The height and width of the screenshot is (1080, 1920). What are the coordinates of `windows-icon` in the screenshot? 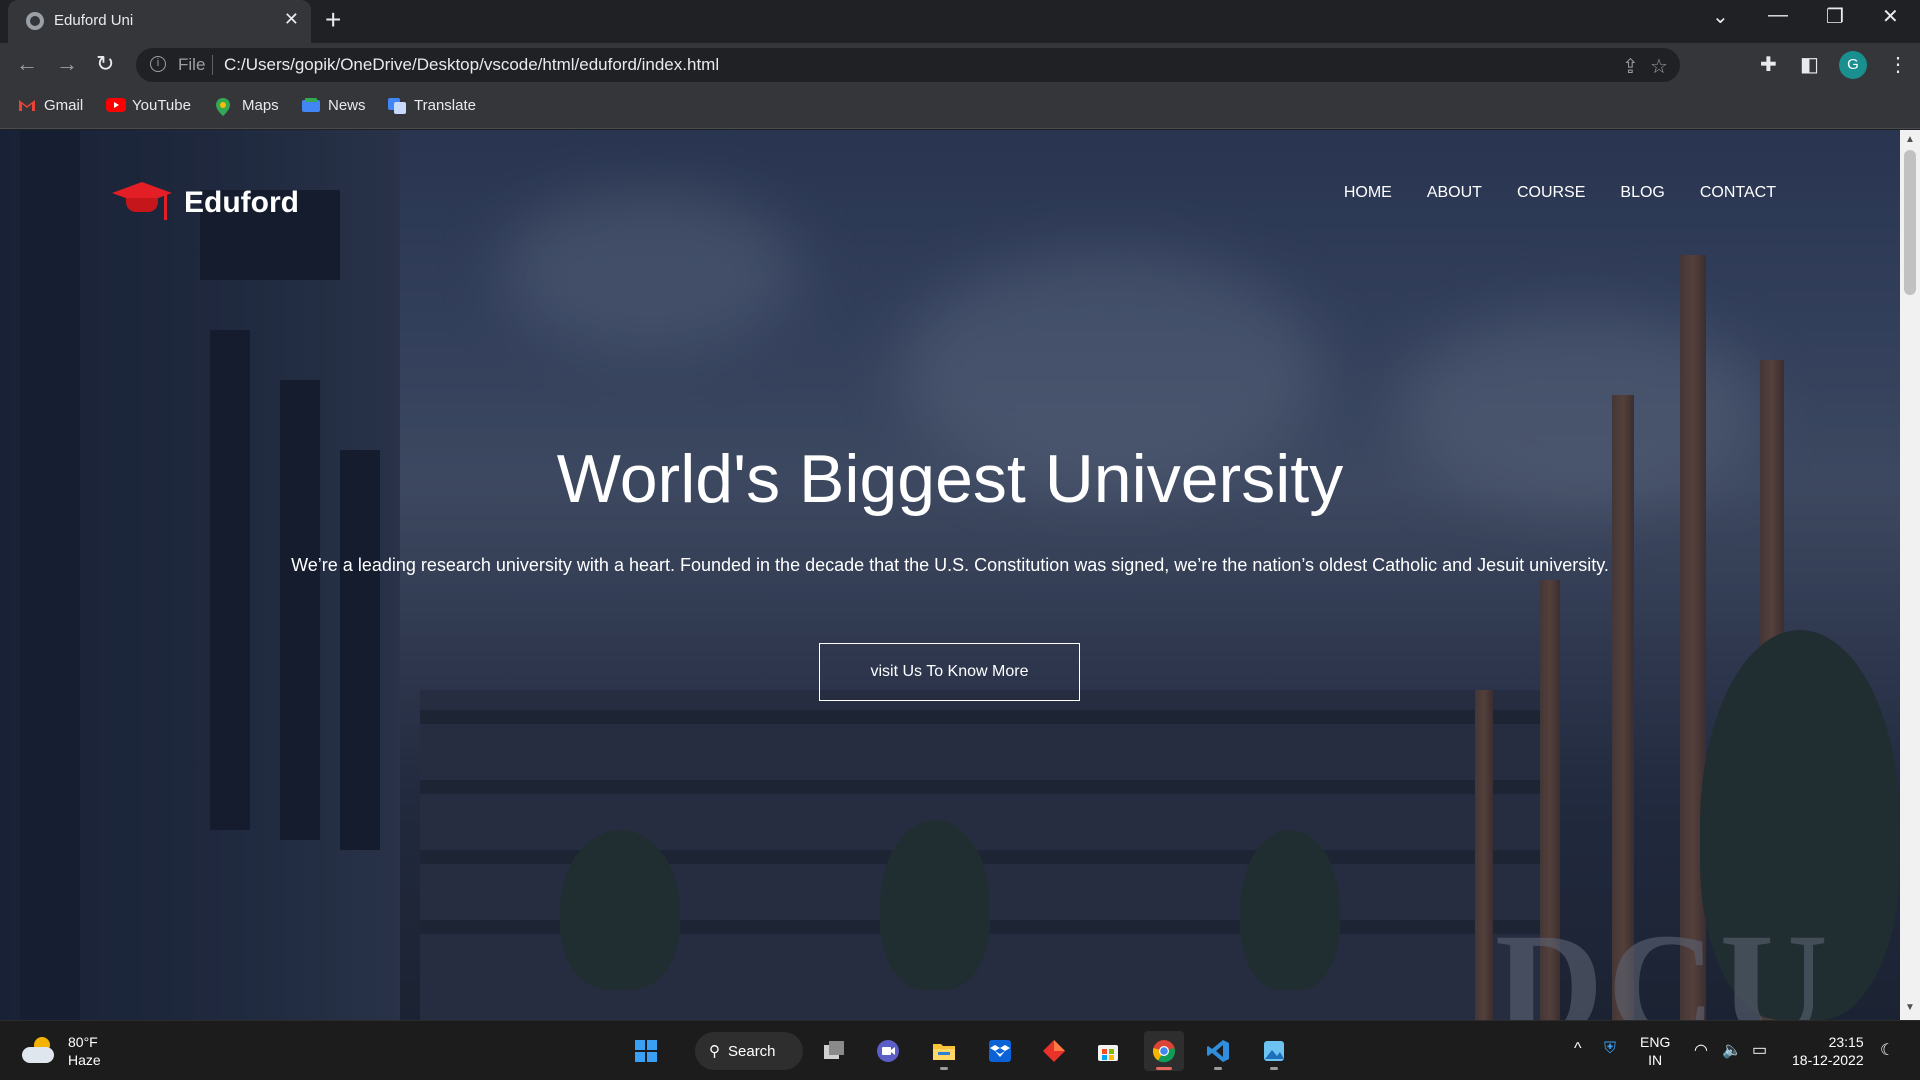 It's located at (646, 1051).